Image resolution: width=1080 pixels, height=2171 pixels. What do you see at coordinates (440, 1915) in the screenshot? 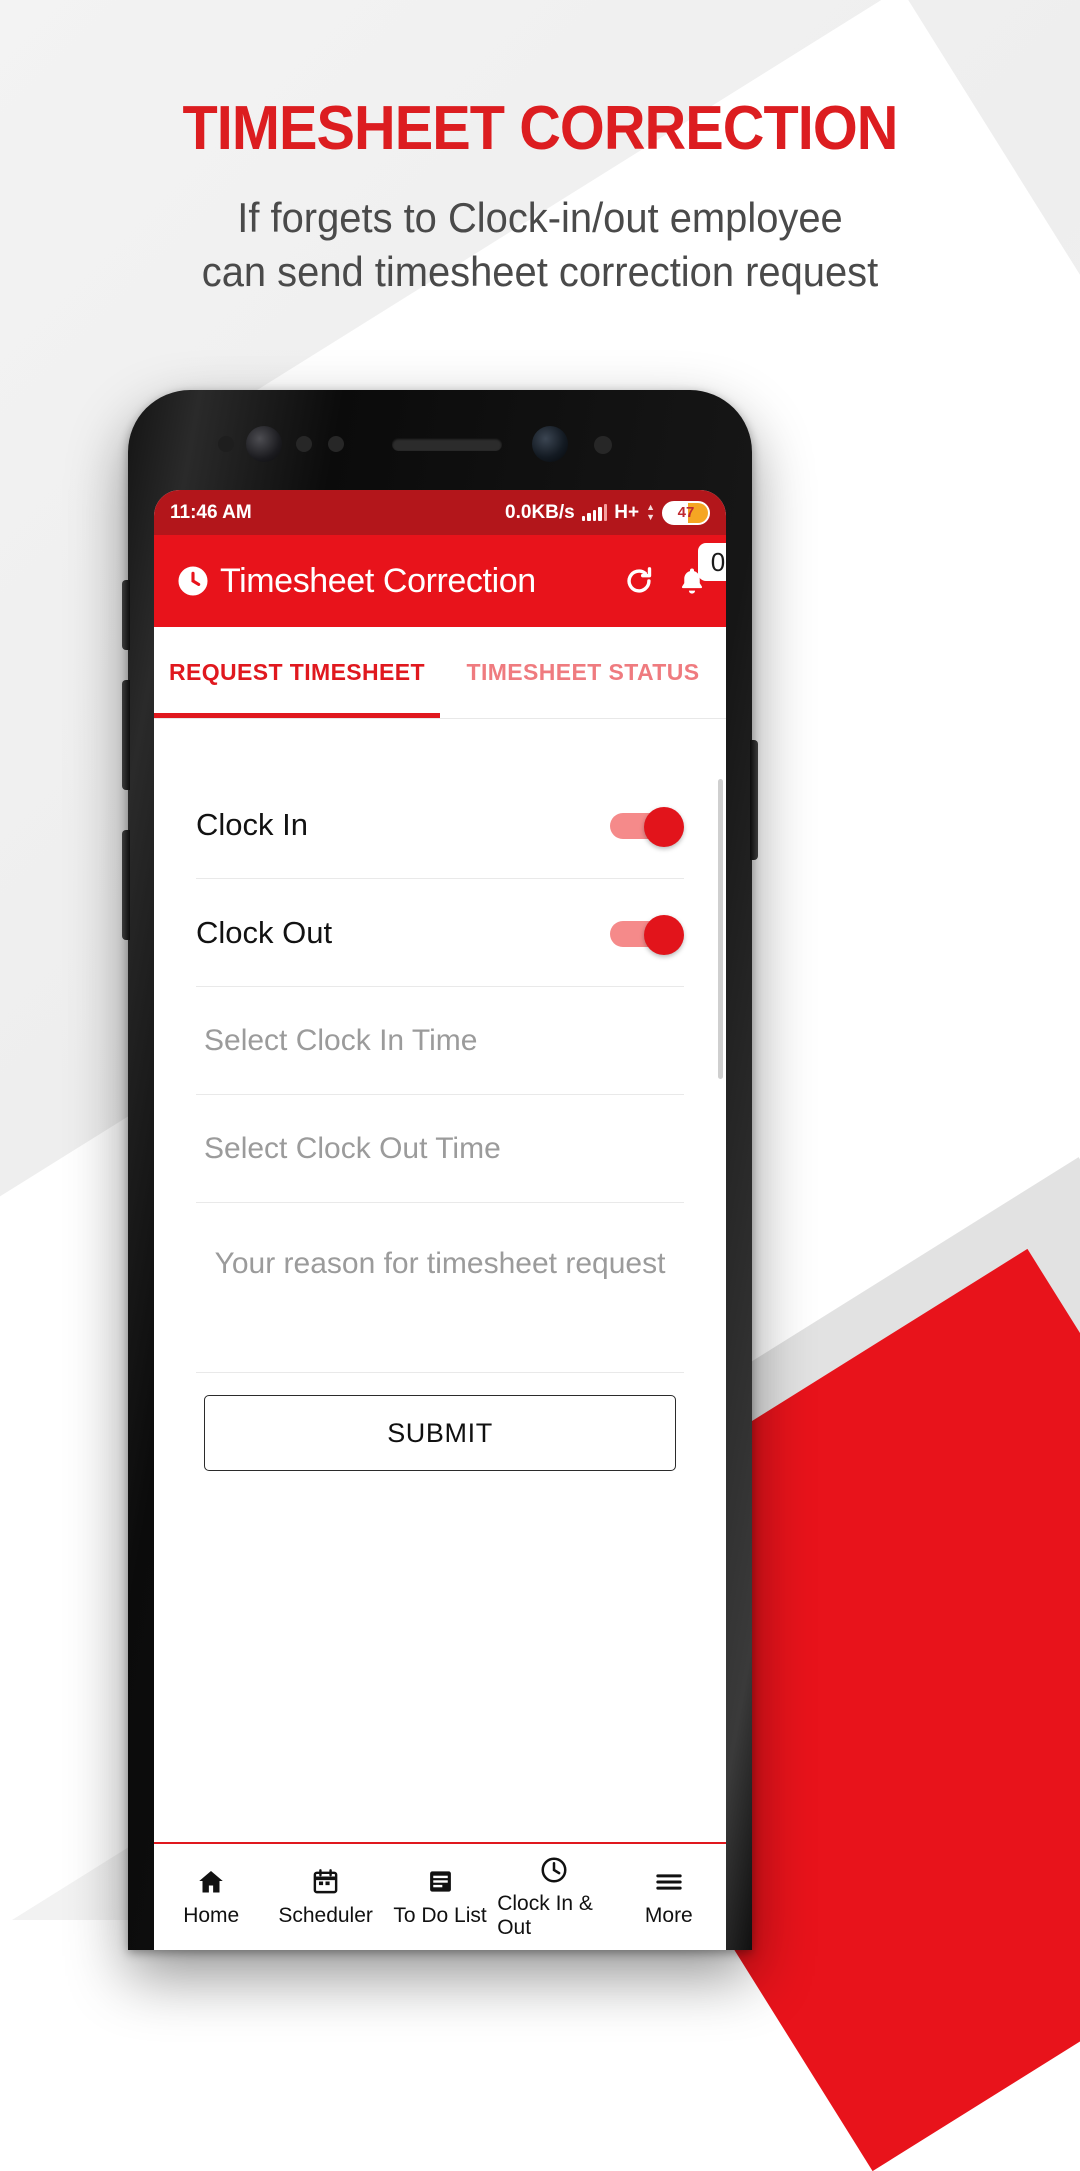
I see `nav-item-todo-list-label: To Do List` at bounding box center [440, 1915].